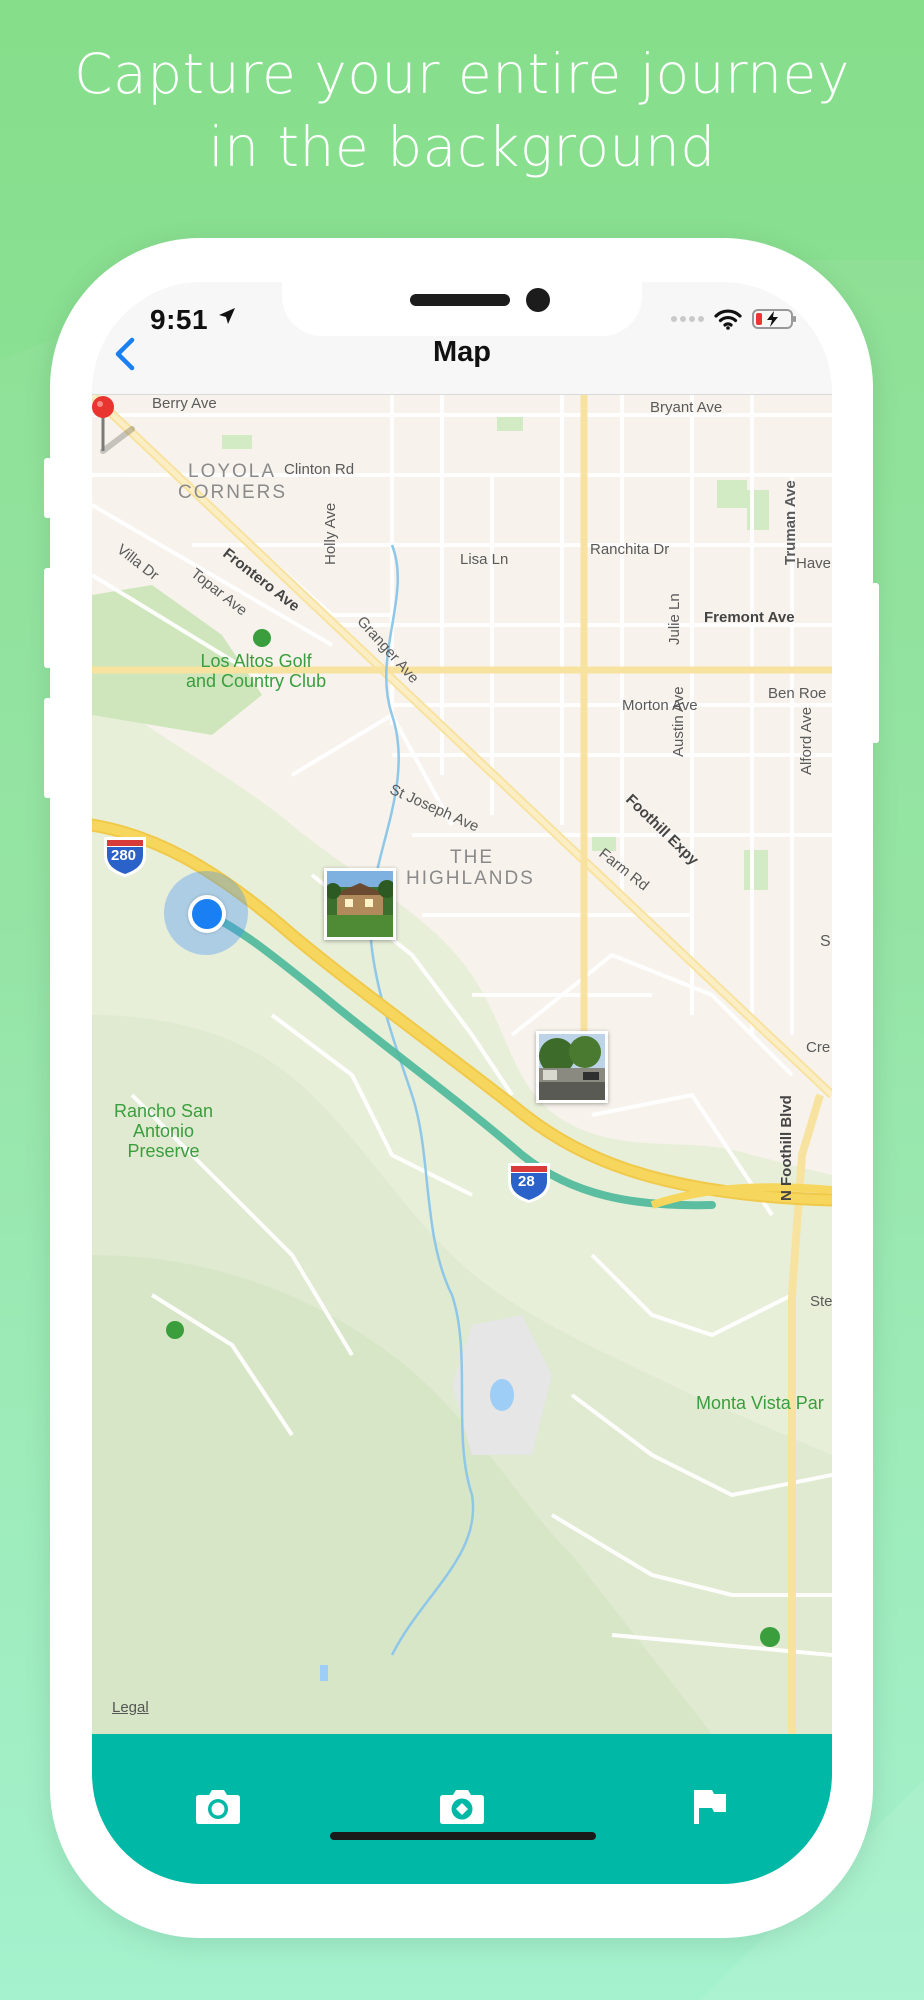  What do you see at coordinates (184, 403) in the screenshot?
I see `street-berry-ave: Berry Ave` at bounding box center [184, 403].